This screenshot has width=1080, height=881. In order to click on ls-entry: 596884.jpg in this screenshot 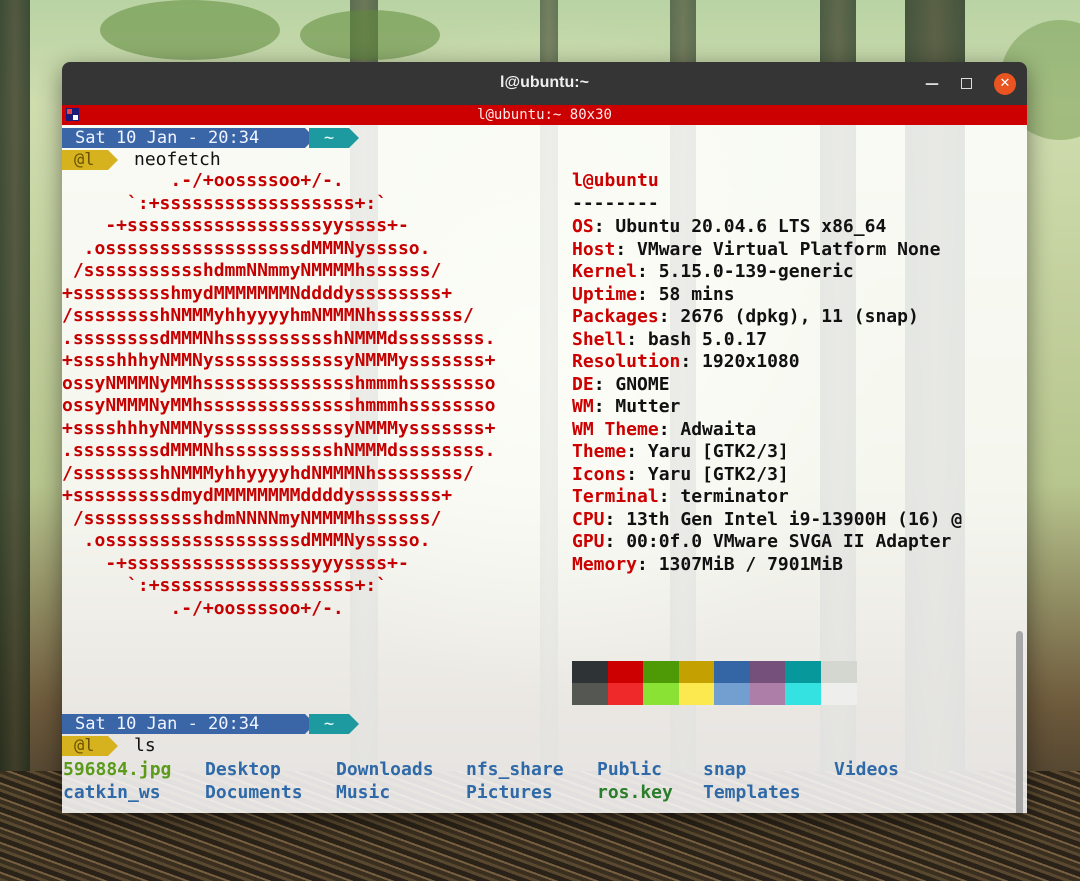, I will do `click(117, 769)`.